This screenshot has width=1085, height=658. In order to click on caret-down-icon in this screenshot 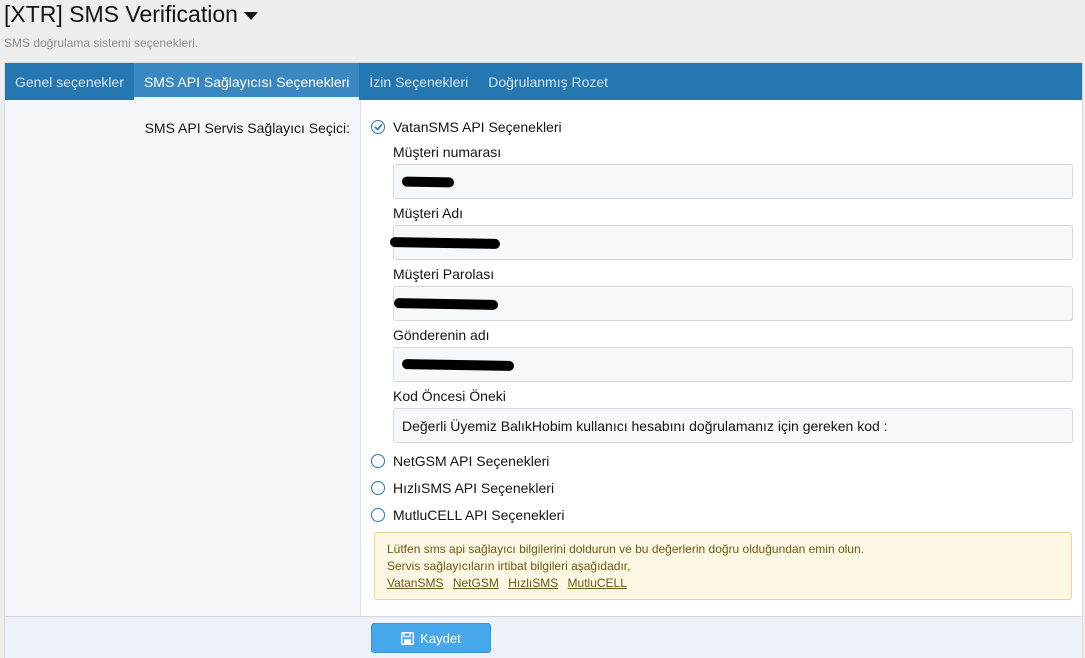, I will do `click(250, 15)`.